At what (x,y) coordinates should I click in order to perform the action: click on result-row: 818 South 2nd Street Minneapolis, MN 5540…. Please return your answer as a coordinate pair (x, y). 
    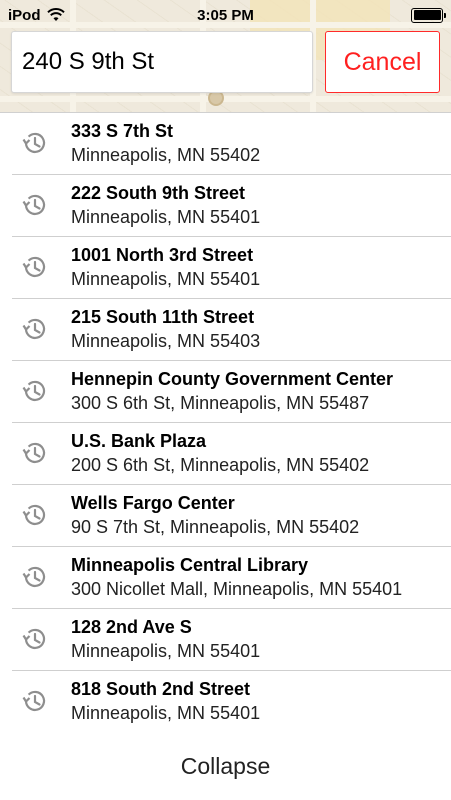
    Looking at the image, I should click on (225, 702).